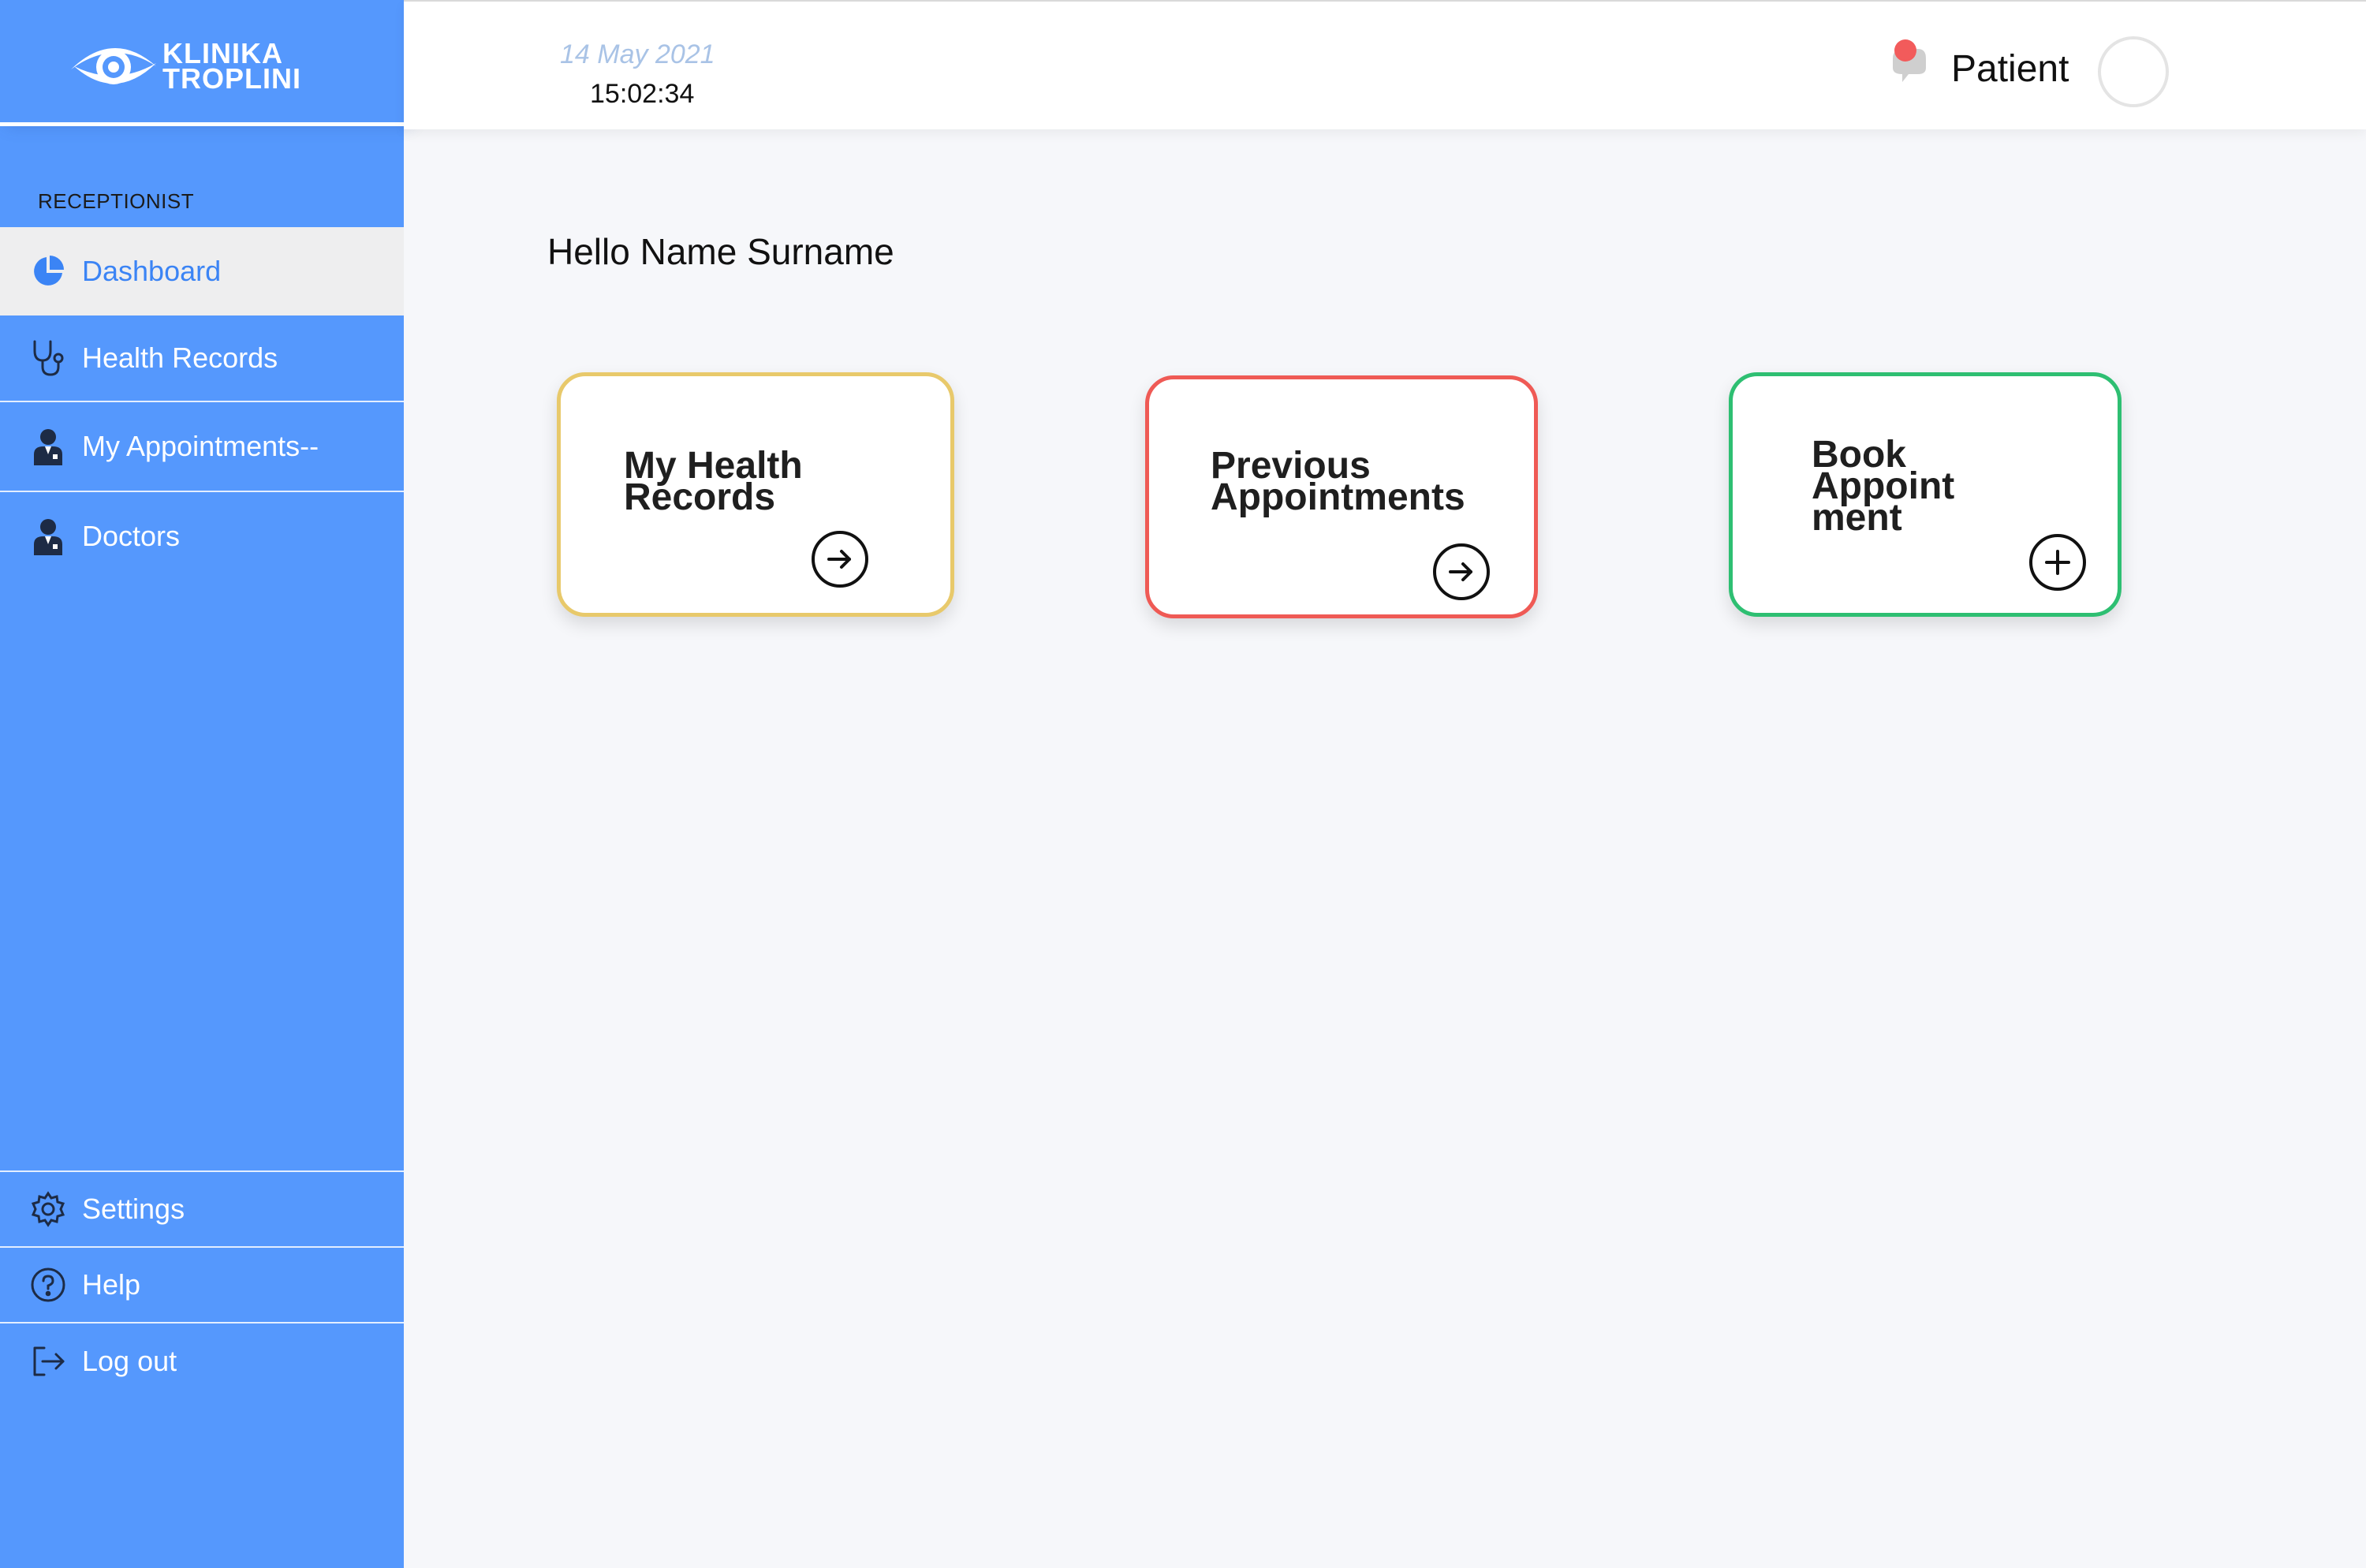 The width and height of the screenshot is (2366, 1568). I want to click on role-label: RECEPTIONIST, so click(116, 201).